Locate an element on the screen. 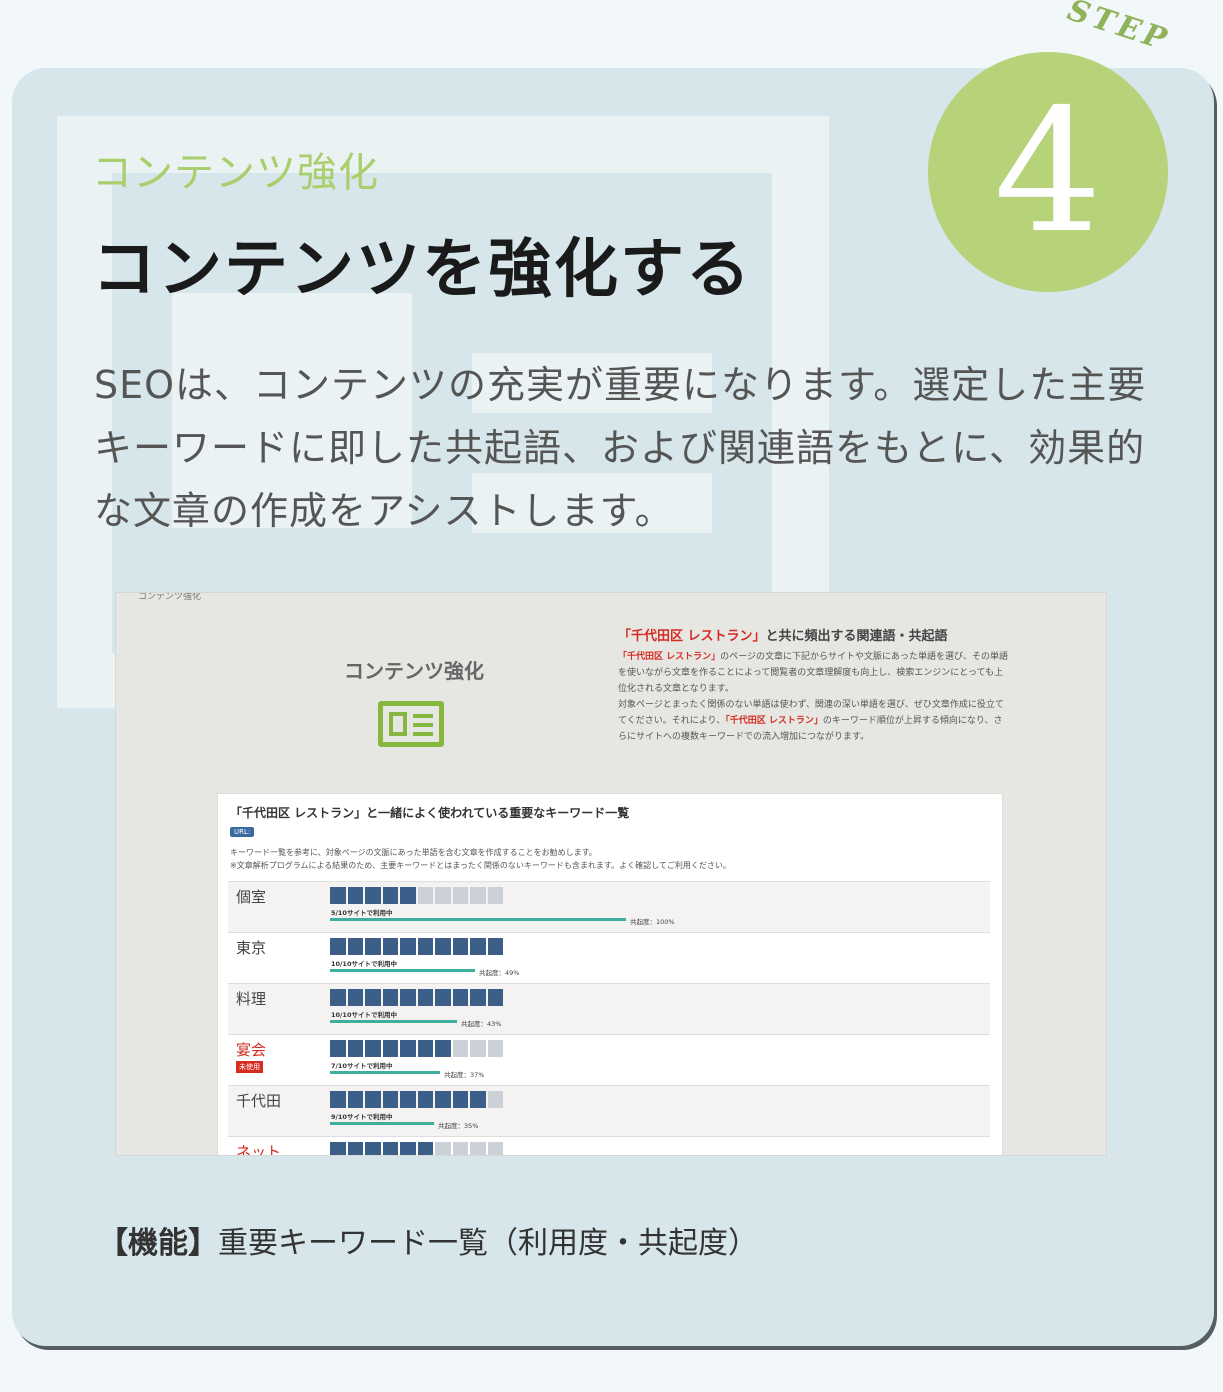  feature-caption: 【機能】重要キーワード一覧（利用度・共起度） is located at coordinates (428, 1240).